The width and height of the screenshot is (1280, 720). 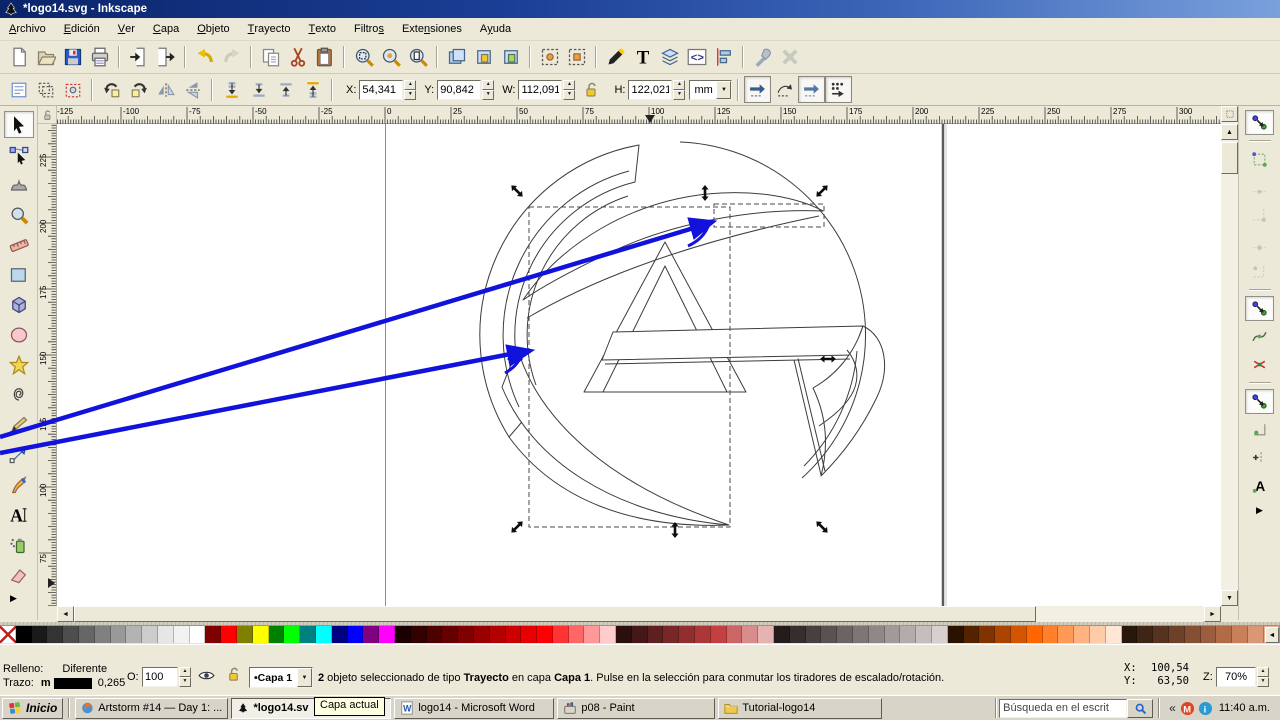 I want to click on y-spinner: ▲ ▼, so click(x=488, y=89).